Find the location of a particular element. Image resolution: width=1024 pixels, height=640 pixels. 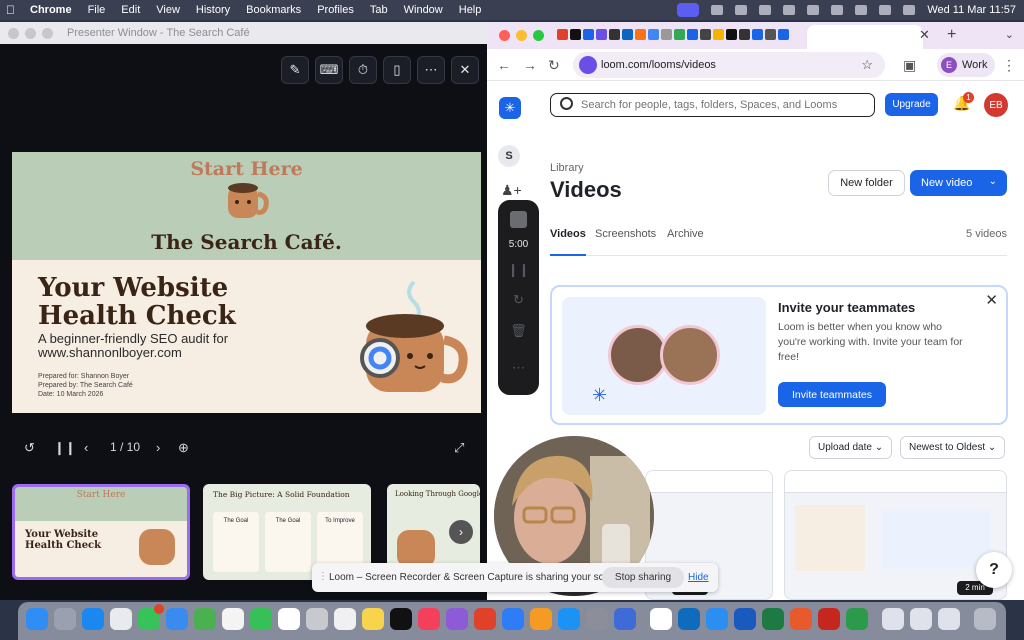

upgrade-button: Upgrade is located at coordinates (911, 104).